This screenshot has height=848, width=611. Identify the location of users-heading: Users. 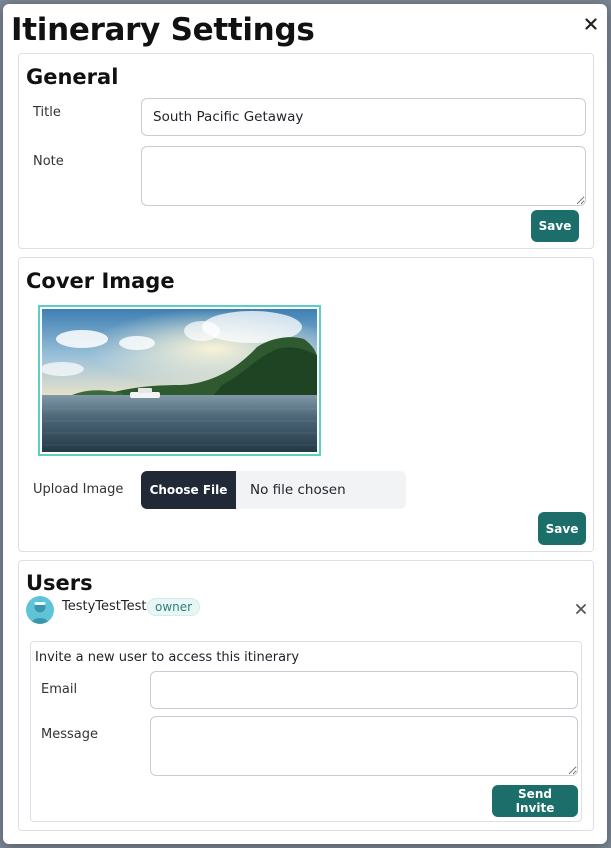
(59, 583).